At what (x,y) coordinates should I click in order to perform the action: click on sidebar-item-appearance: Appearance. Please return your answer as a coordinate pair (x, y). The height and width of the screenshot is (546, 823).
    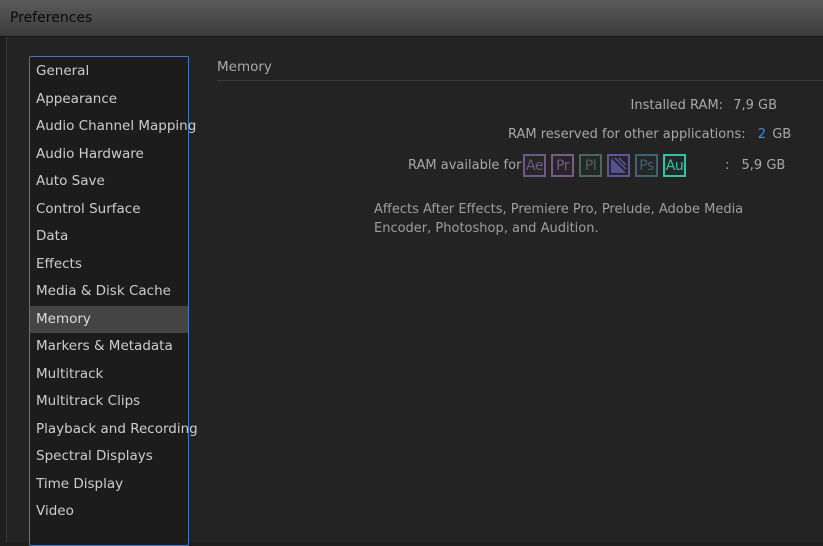
    Looking at the image, I should click on (109, 100).